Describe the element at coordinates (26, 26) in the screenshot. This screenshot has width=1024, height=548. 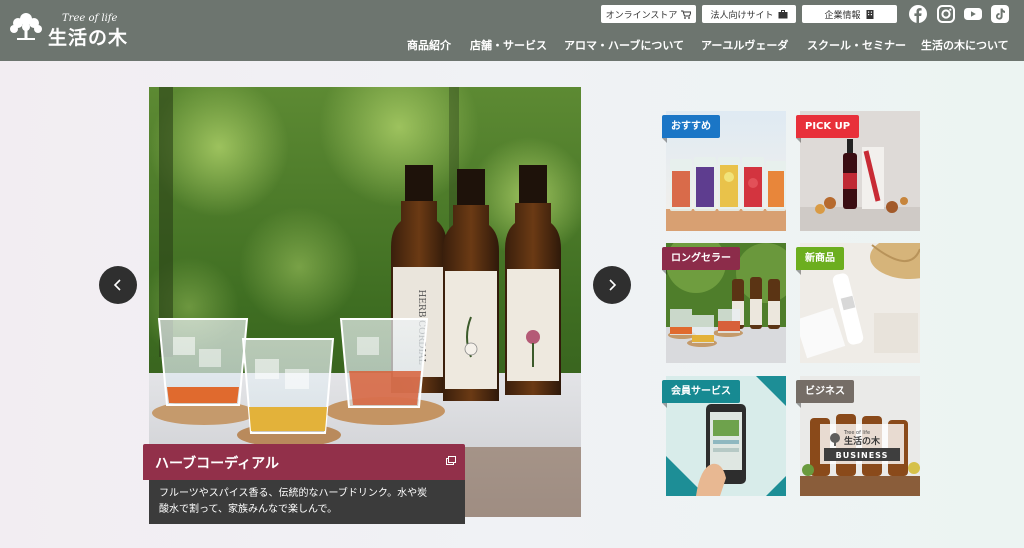
I see `tree-logo-icon` at that location.